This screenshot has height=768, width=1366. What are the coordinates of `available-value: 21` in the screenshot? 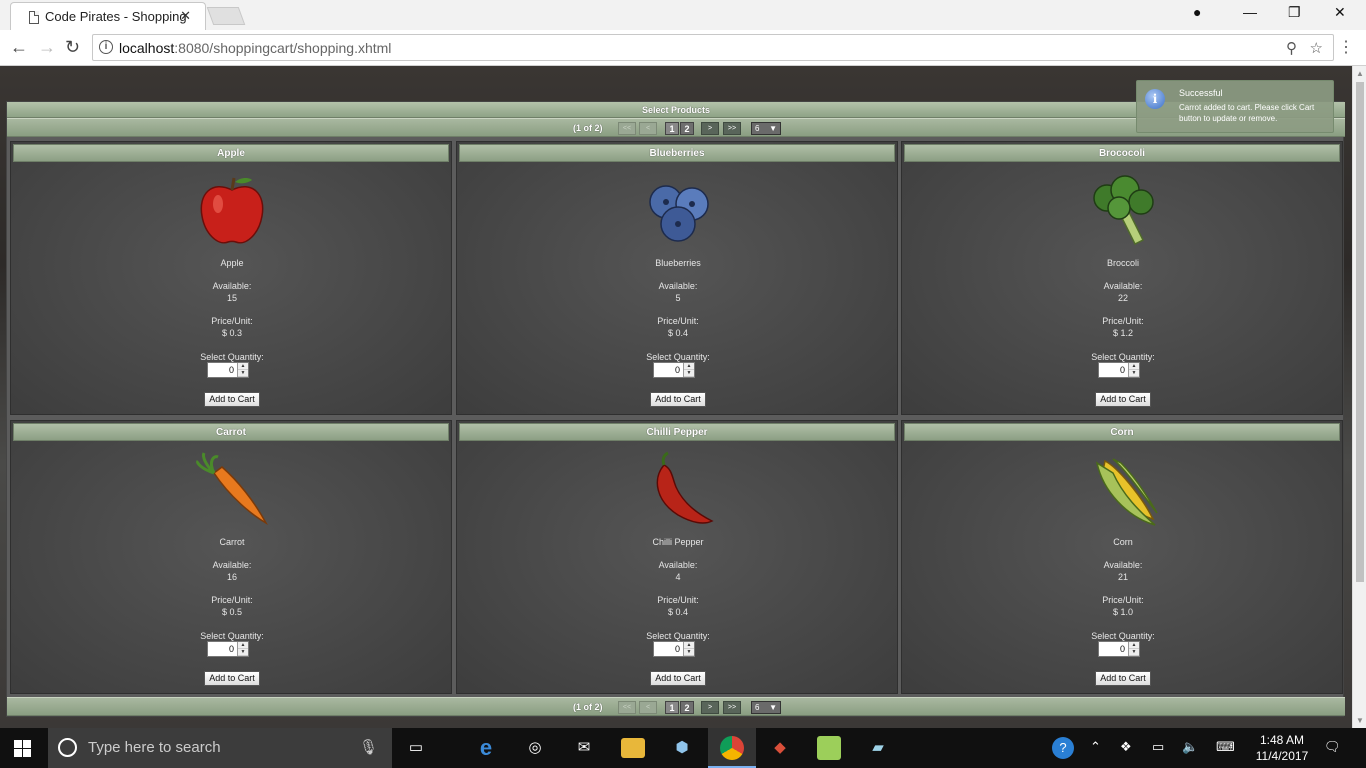 It's located at (1122, 577).